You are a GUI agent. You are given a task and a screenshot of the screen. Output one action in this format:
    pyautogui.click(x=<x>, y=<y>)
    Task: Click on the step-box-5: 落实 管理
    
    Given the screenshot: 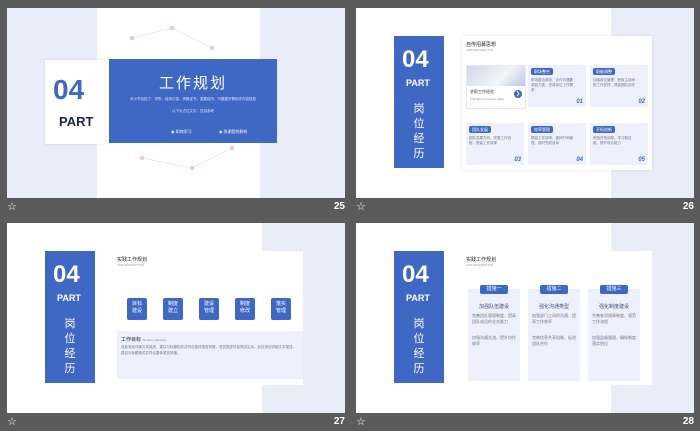 What is the action you would take?
    pyautogui.click(x=281, y=309)
    